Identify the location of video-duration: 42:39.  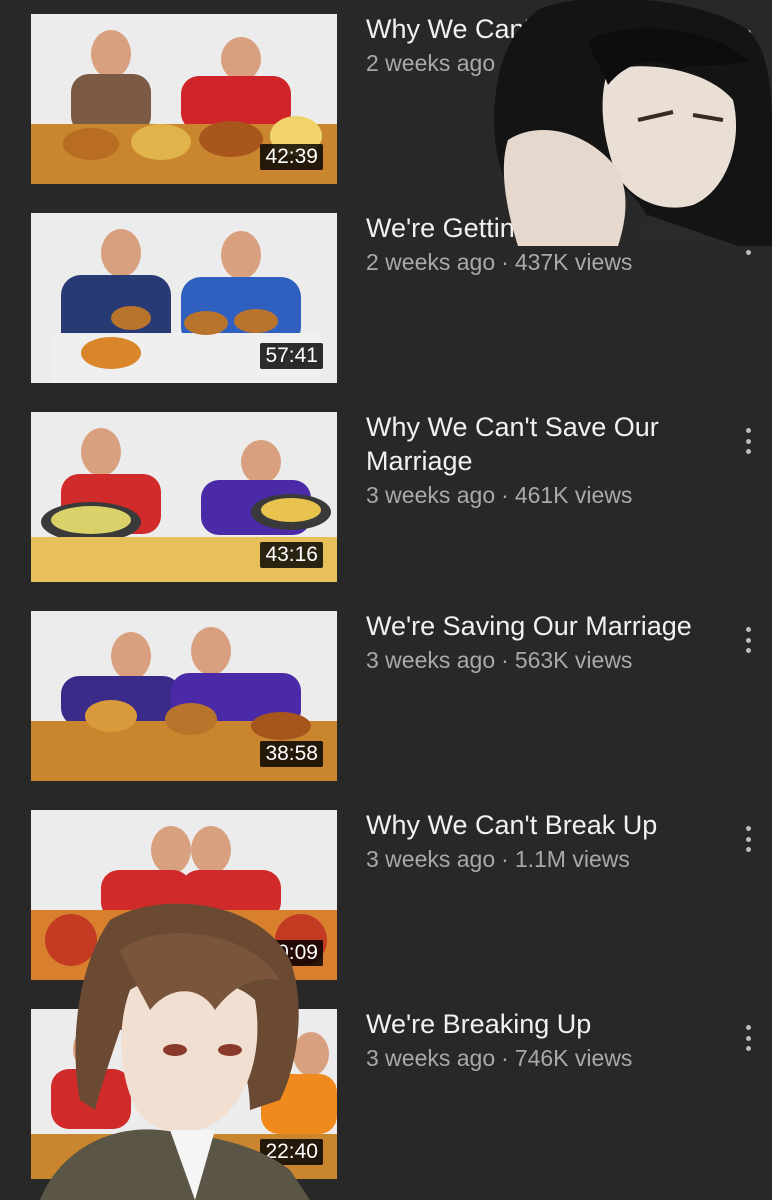
(291, 157).